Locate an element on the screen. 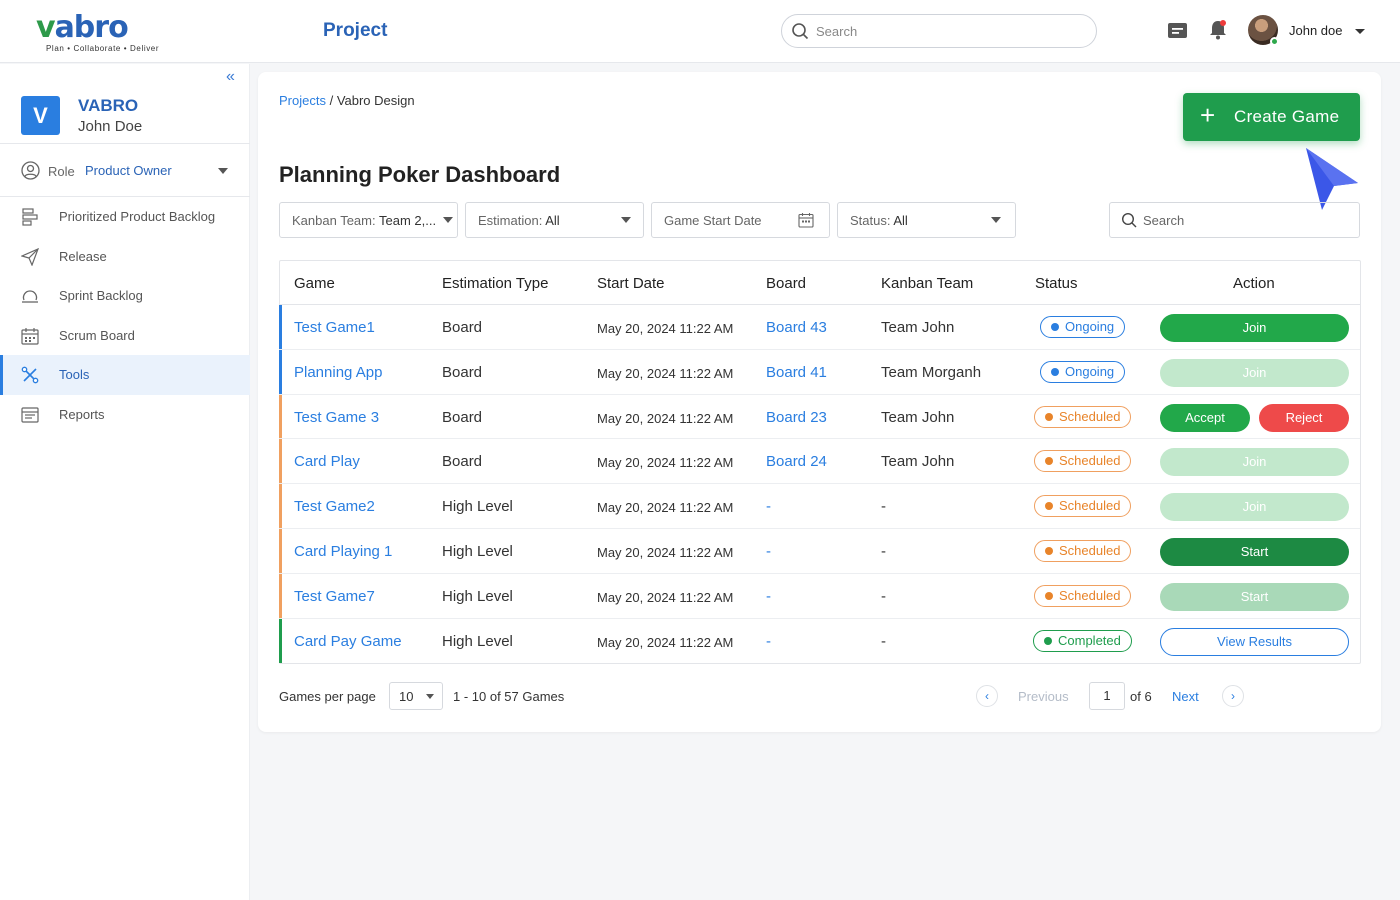 The width and height of the screenshot is (1400, 900). status-label: Ongoing is located at coordinates (1090, 371).